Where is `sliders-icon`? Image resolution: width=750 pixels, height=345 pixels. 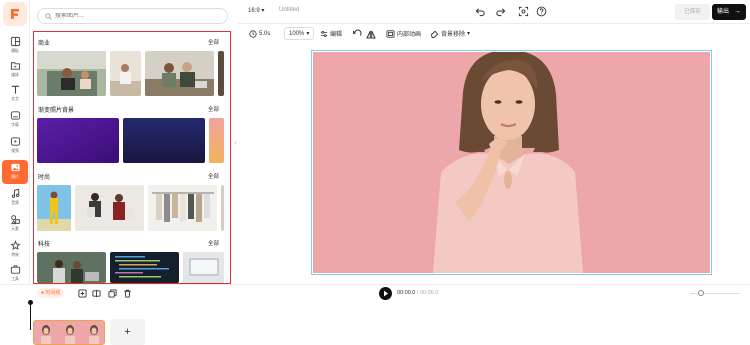 sliders-icon is located at coordinates (324, 33).